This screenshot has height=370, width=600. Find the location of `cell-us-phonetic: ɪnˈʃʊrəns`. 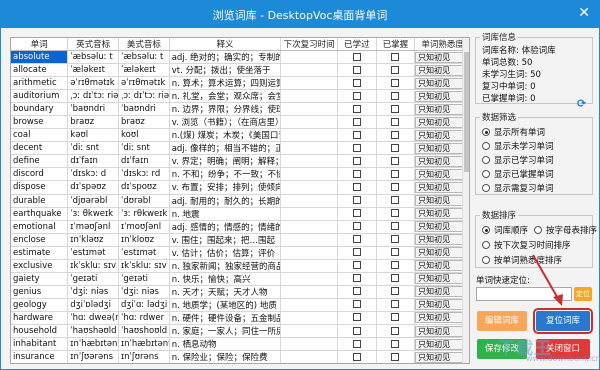

cell-us-phonetic: ɪnˈʃʊrəns is located at coordinates (144, 356).